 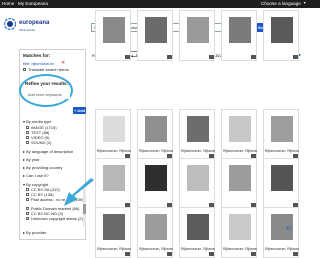 I want to click on slide-number: 47, so click(x=289, y=229).